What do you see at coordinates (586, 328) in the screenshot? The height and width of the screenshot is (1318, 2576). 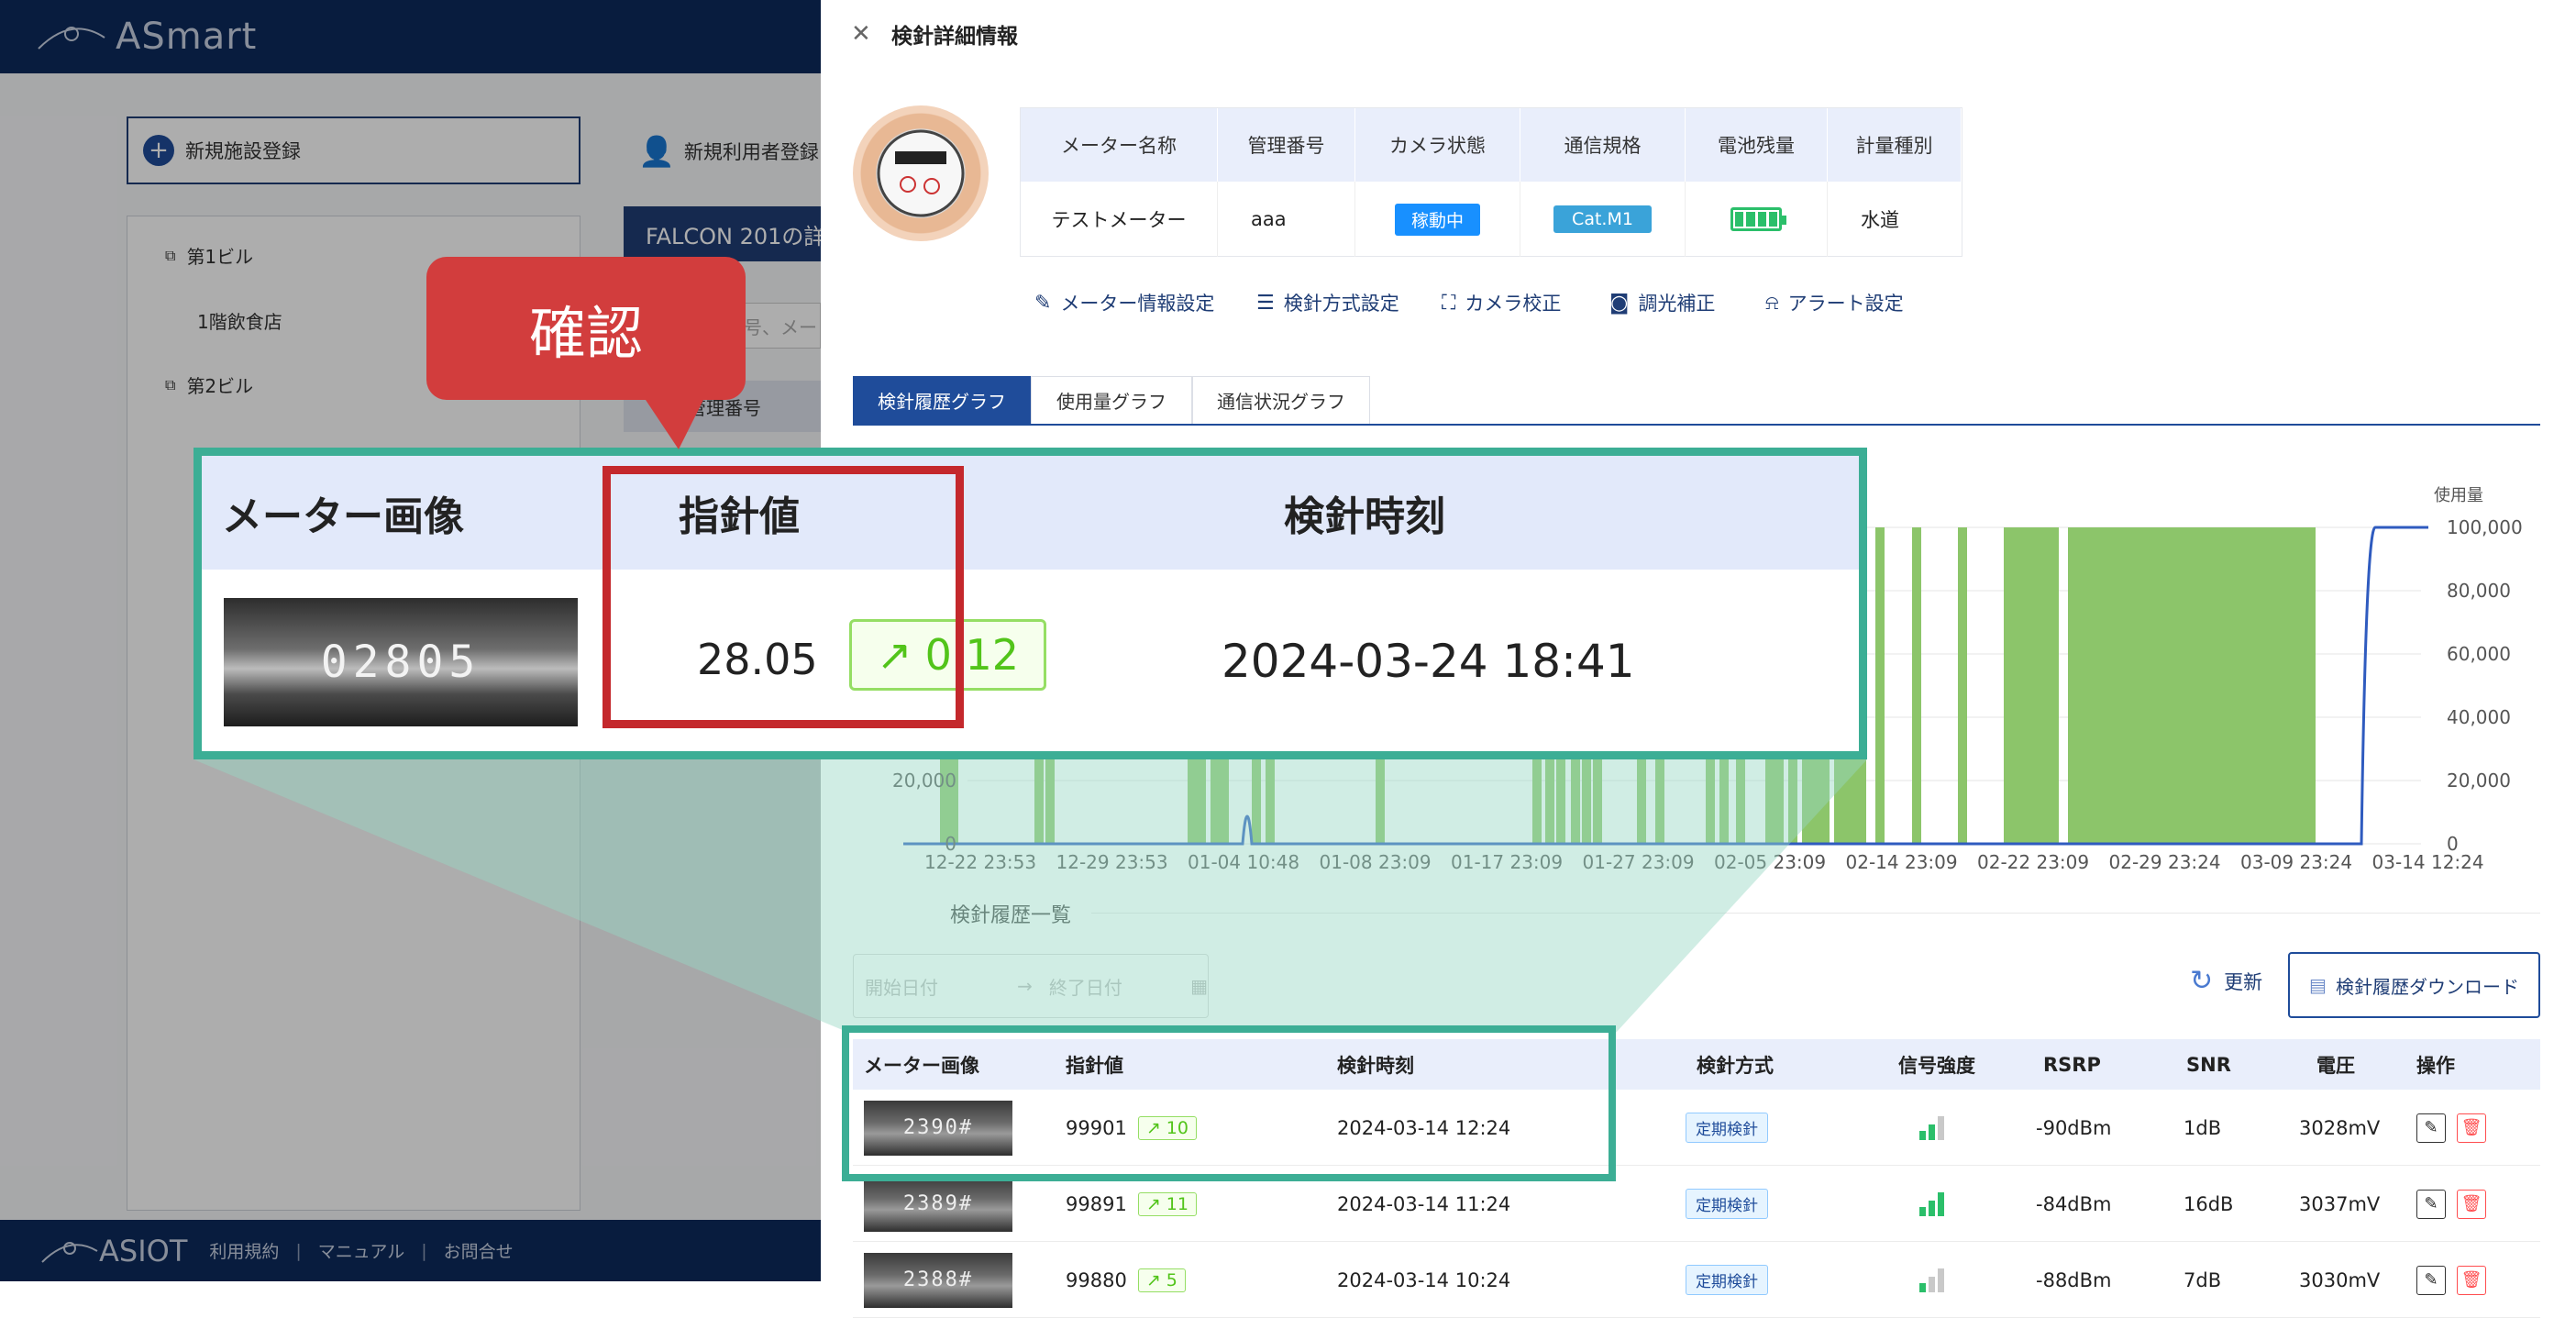 I see `confirm-callout: 確認` at bounding box center [586, 328].